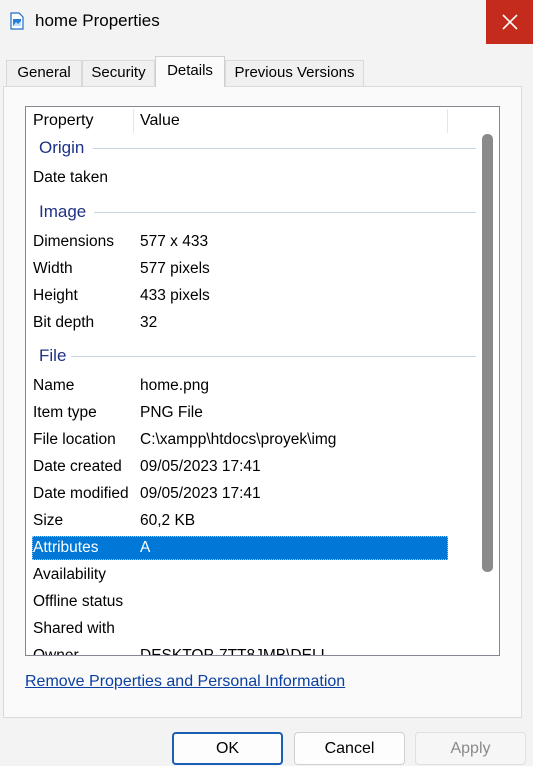  I want to click on property-value: 577 pixels, so click(175, 268).